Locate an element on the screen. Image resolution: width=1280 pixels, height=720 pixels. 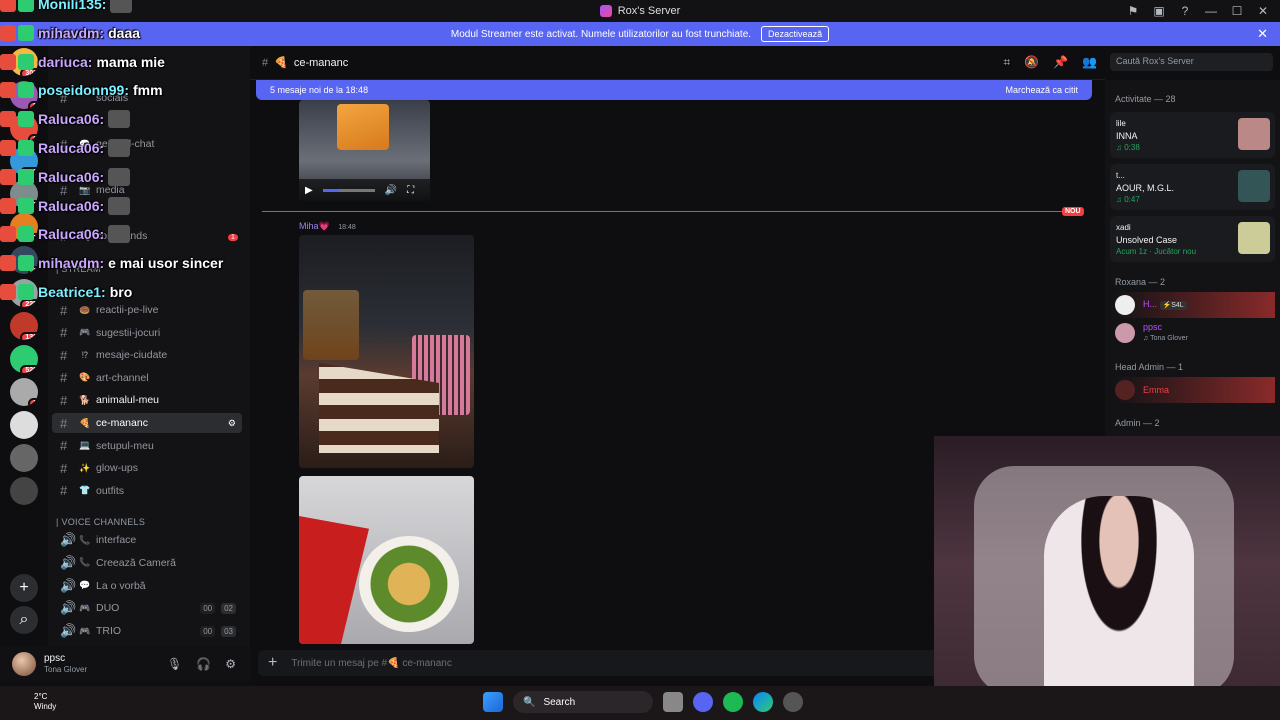
chat-header: # 🍕 ce-mananc ⌗ 🔕 📌 👥 is located at coordinates (677, 63).